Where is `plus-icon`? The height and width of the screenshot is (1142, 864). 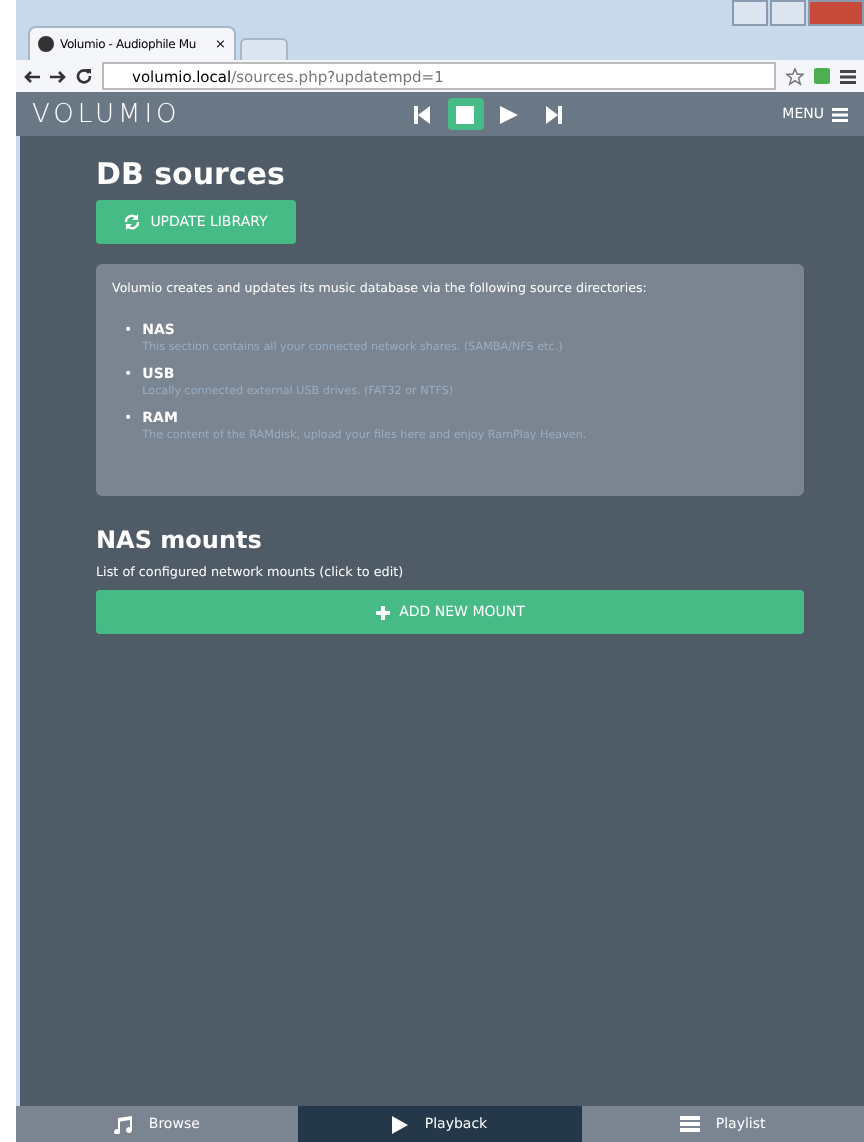
plus-icon is located at coordinates (382, 612).